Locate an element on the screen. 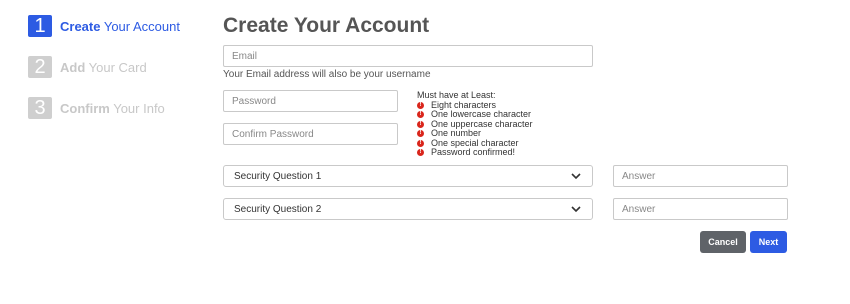 This screenshot has width=850, height=304. answer-2-field is located at coordinates (700, 209).